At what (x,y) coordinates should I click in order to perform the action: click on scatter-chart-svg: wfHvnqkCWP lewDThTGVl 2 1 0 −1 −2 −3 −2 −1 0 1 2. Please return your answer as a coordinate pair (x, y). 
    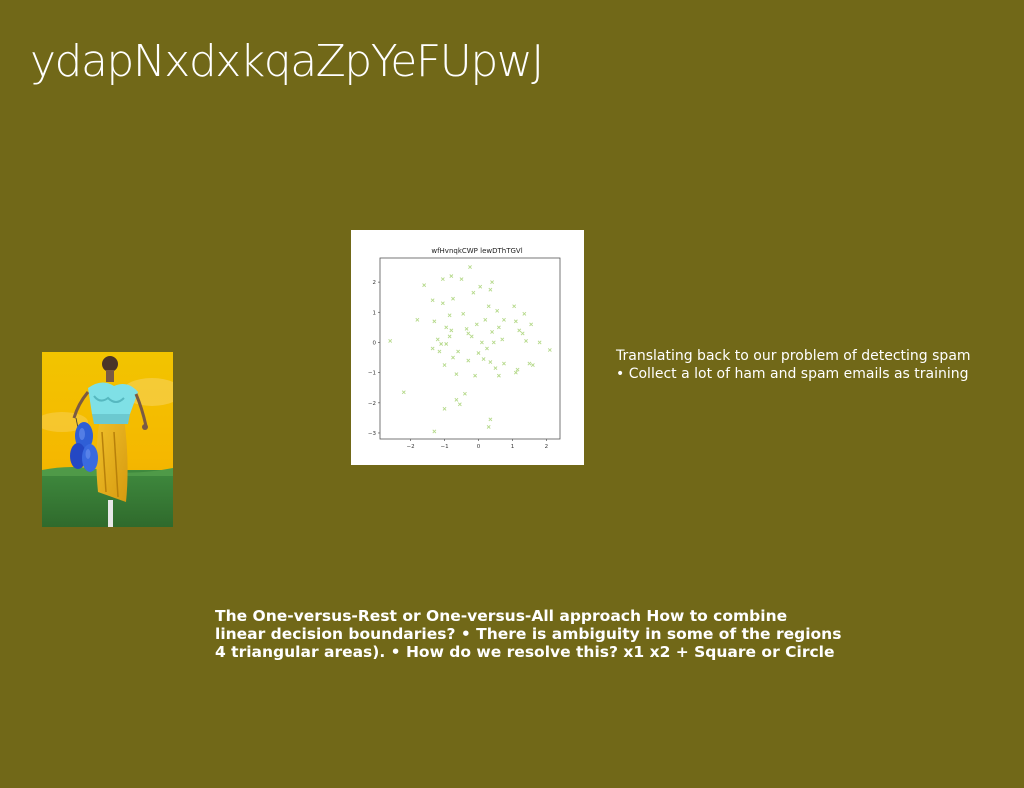
    Looking at the image, I should click on (464, 348).